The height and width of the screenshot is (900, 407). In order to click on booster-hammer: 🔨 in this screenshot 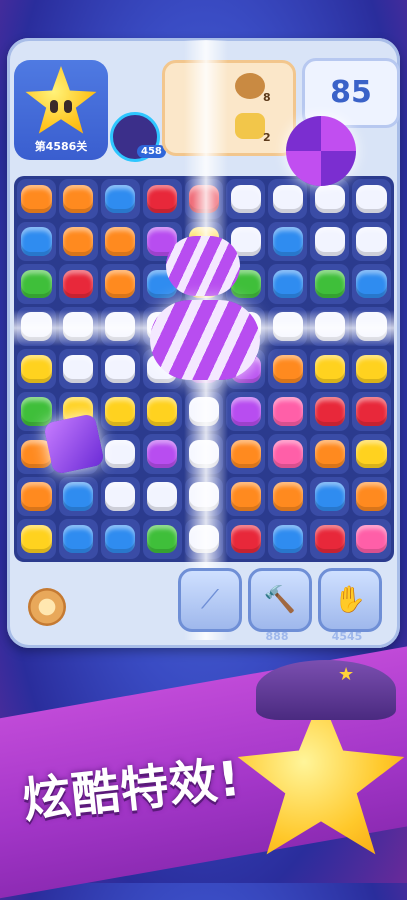, I will do `click(280, 600)`.